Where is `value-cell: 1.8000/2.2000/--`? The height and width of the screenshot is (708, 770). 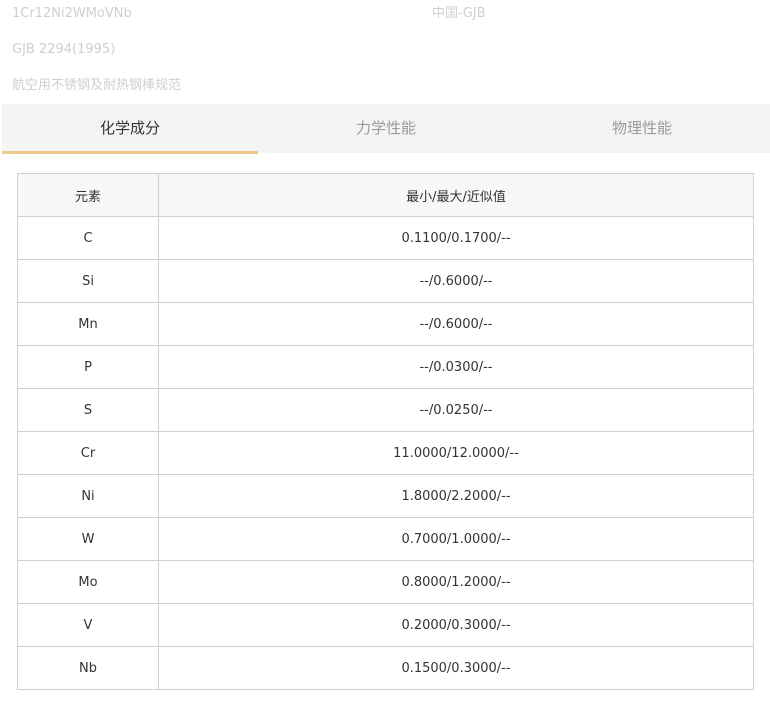
value-cell: 1.8000/2.2000/-- is located at coordinates (456, 496).